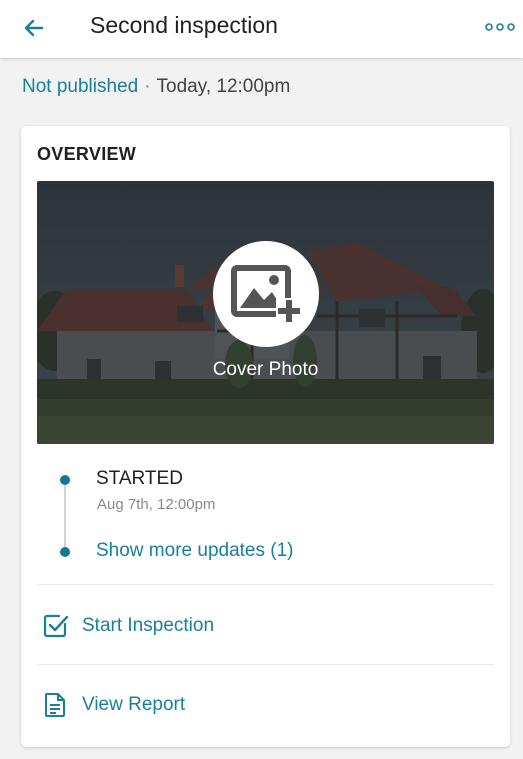 This screenshot has width=523, height=759. I want to click on overview-heading: OVERVIEW, so click(87, 154).